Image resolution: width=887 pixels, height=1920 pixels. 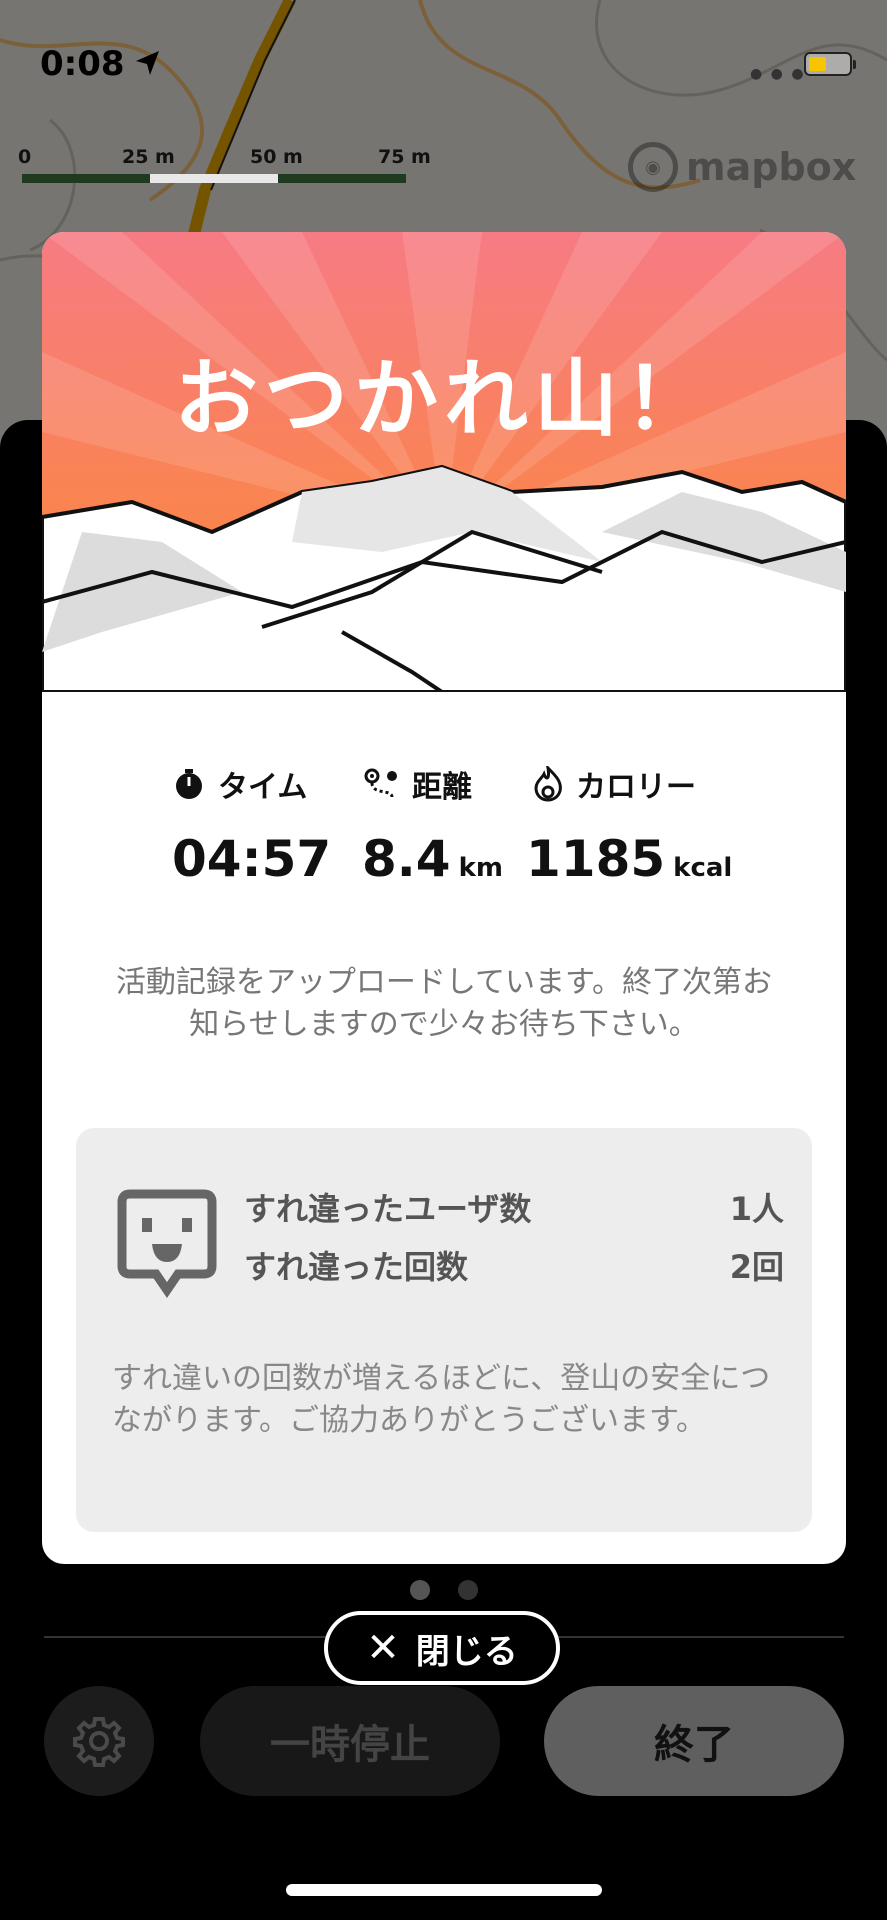 I want to click on scale-label-75: 75 m, so click(x=404, y=157).